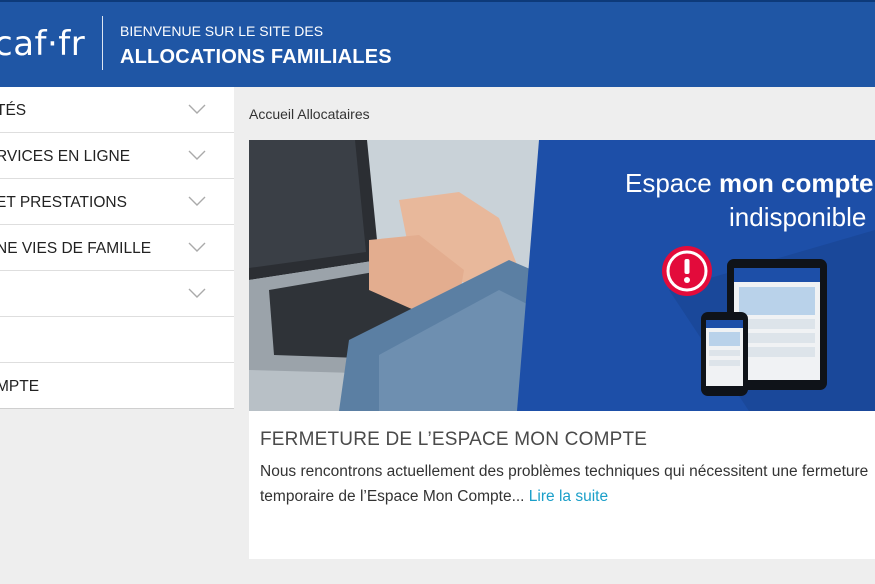 Image resolution: width=875 pixels, height=584 pixels. Describe the element at coordinates (568, 496) in the screenshot. I see `read-more-link: Lire la suite` at that location.